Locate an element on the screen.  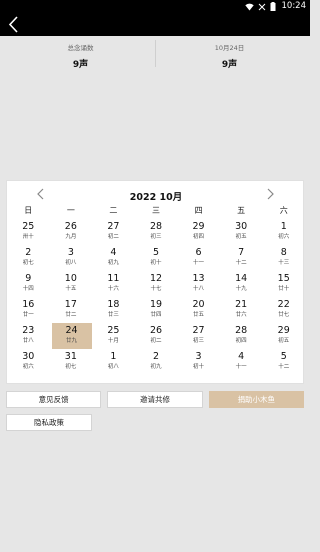
day-number: 16 is located at coordinates (28, 304).